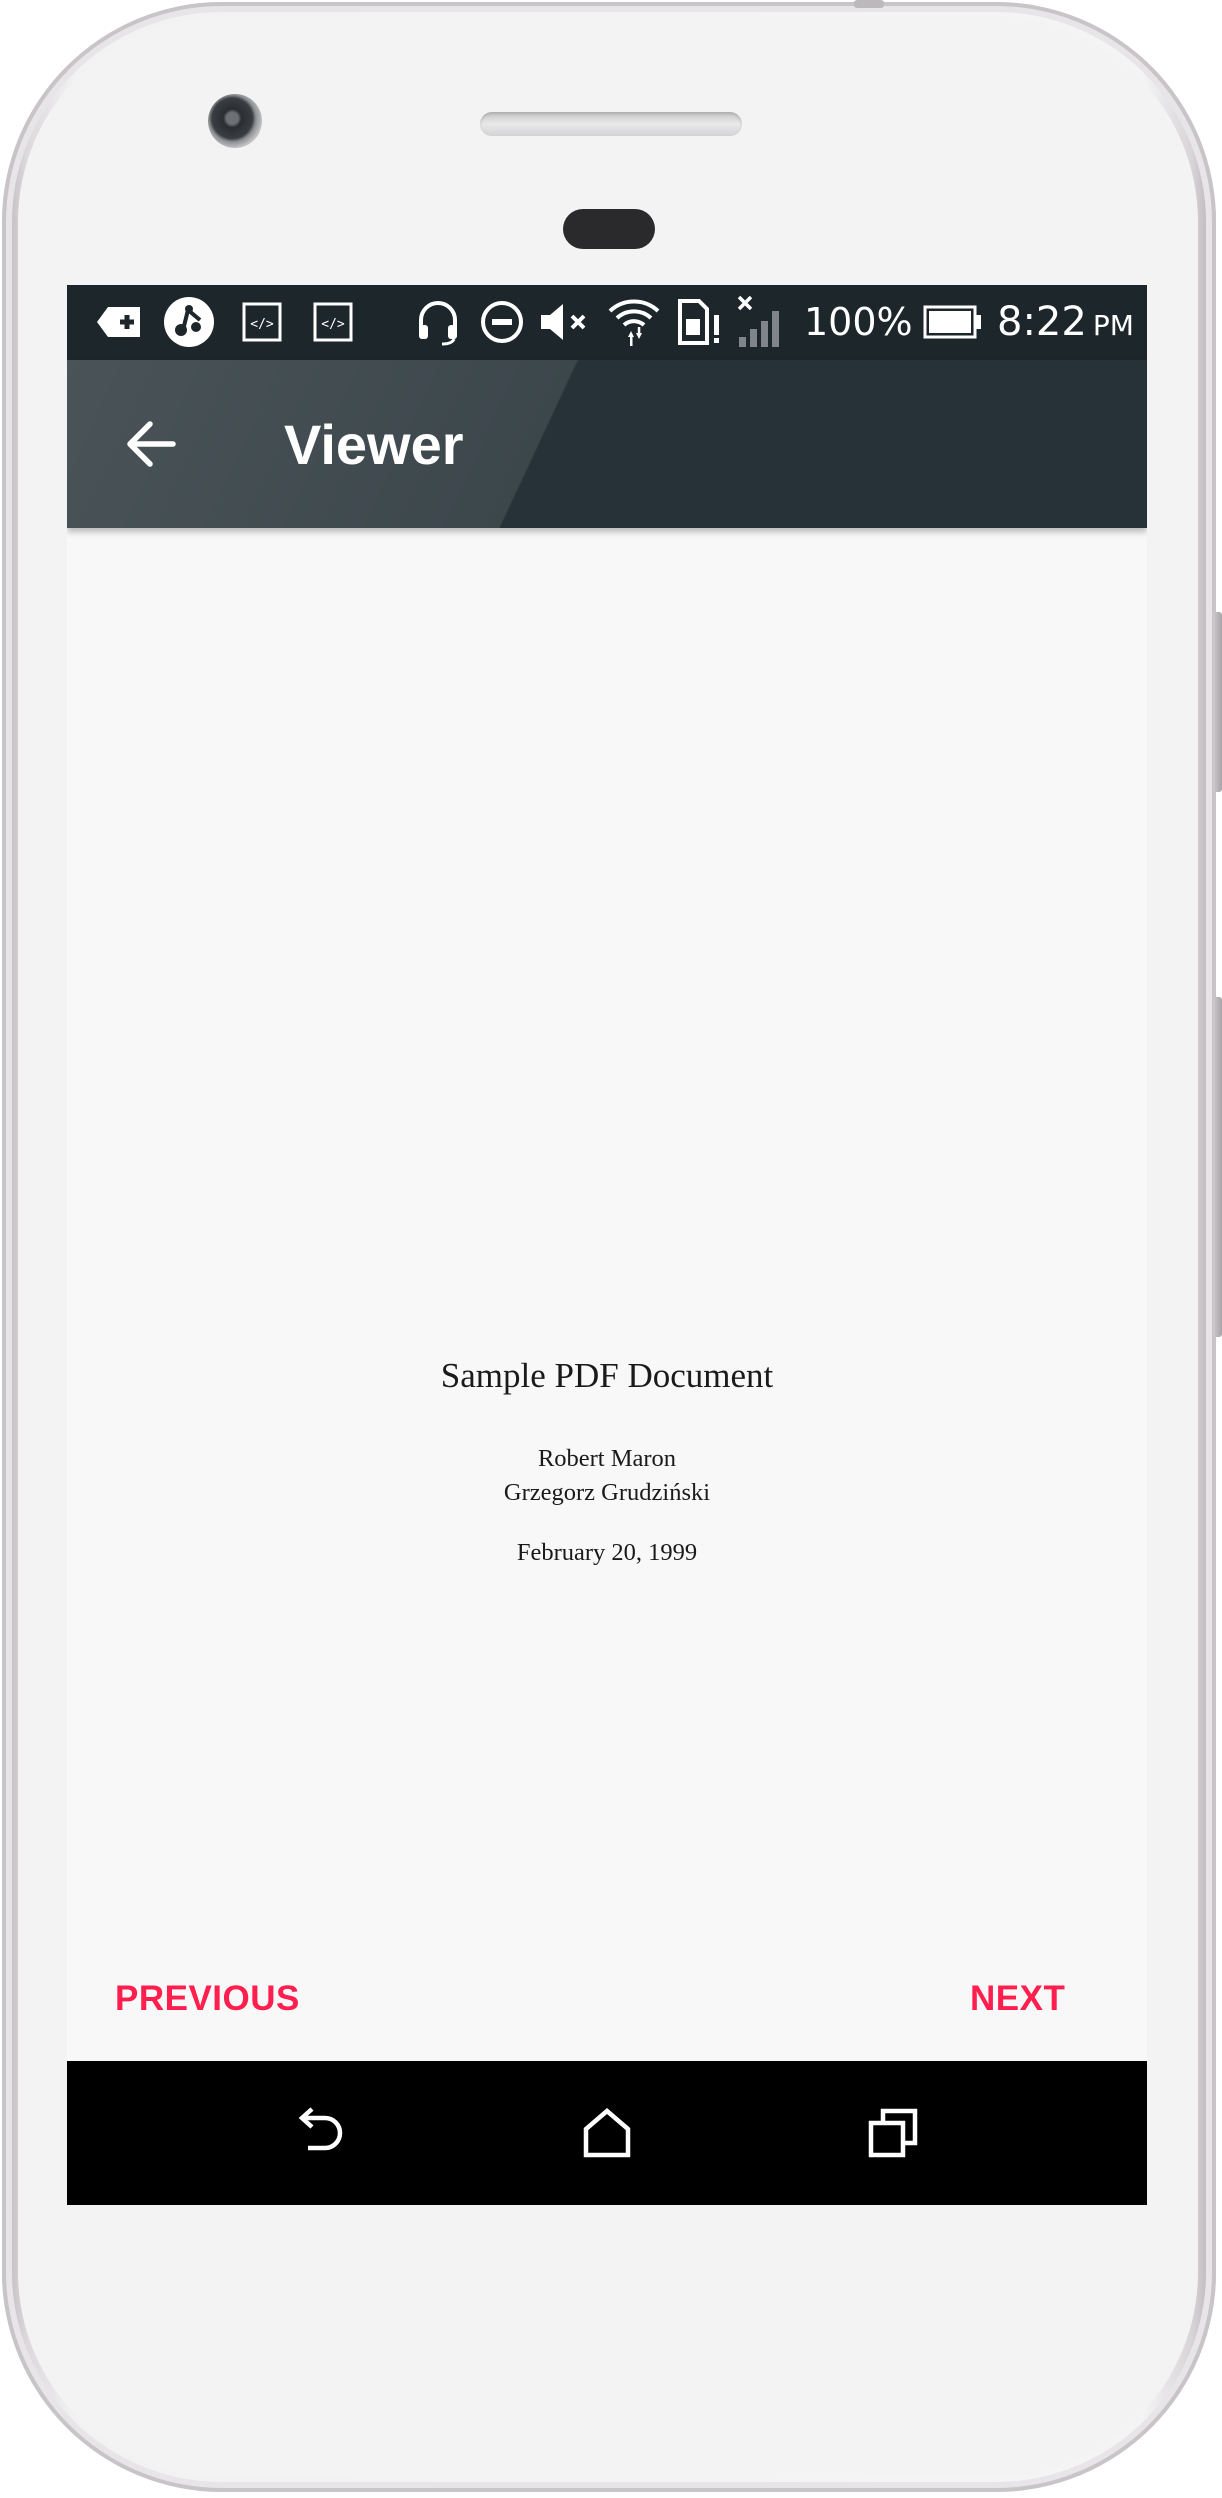  I want to click on top-button, so click(869, 4).